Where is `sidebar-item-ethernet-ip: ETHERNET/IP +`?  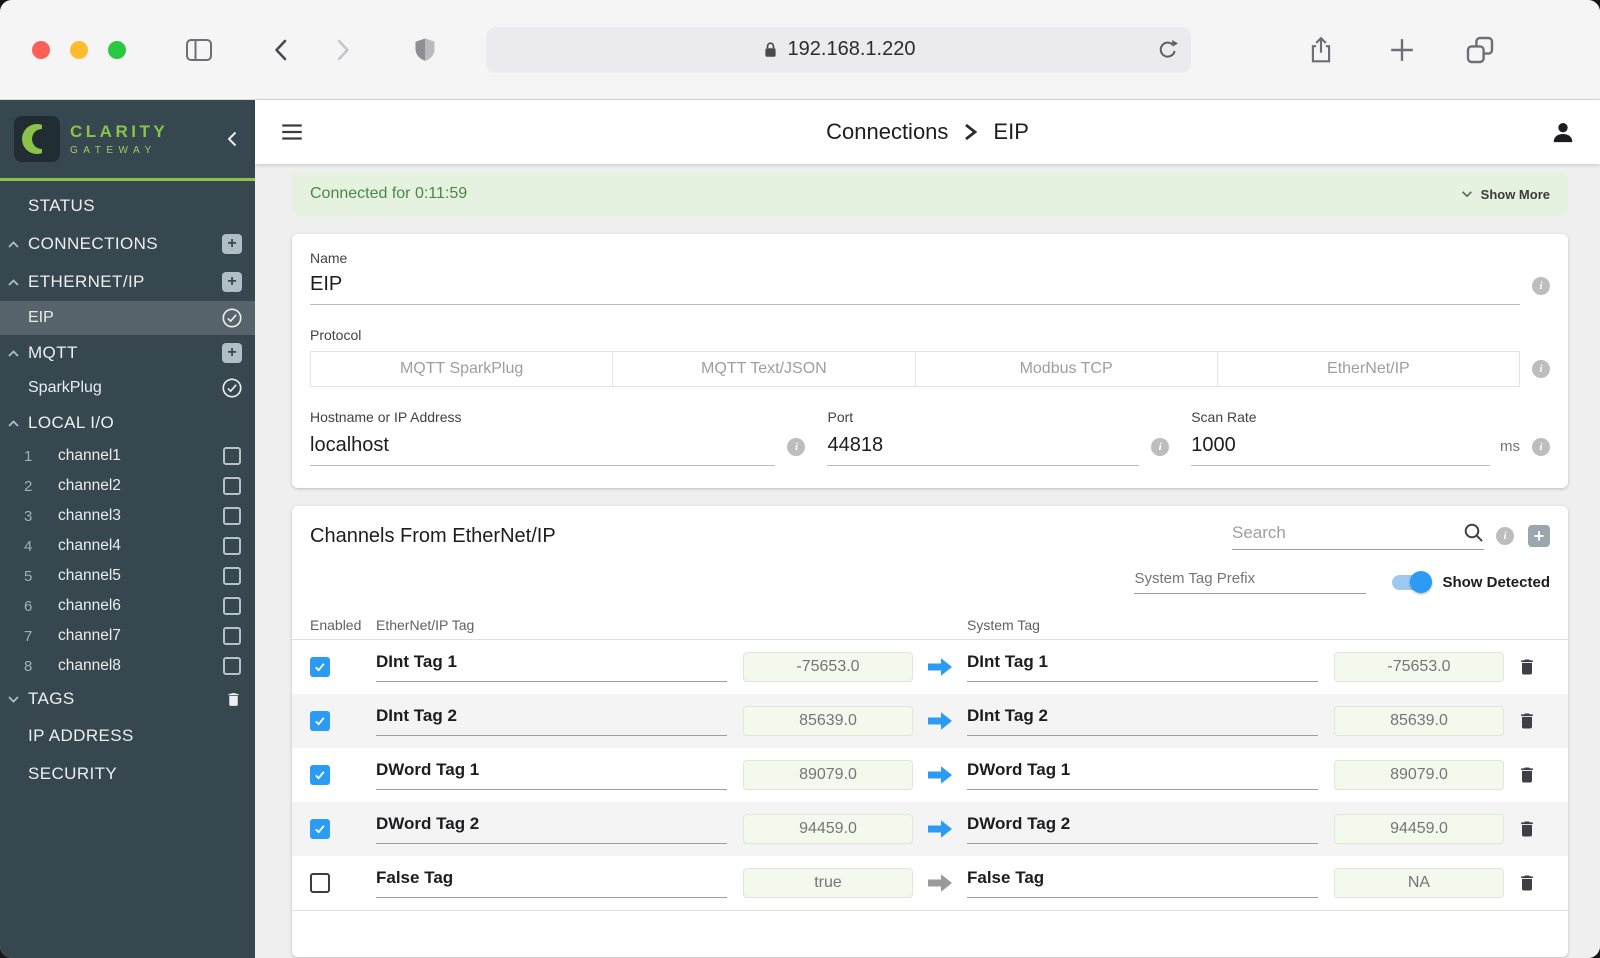
sidebar-item-ethernet-ip: ETHERNET/IP + is located at coordinates (127, 282).